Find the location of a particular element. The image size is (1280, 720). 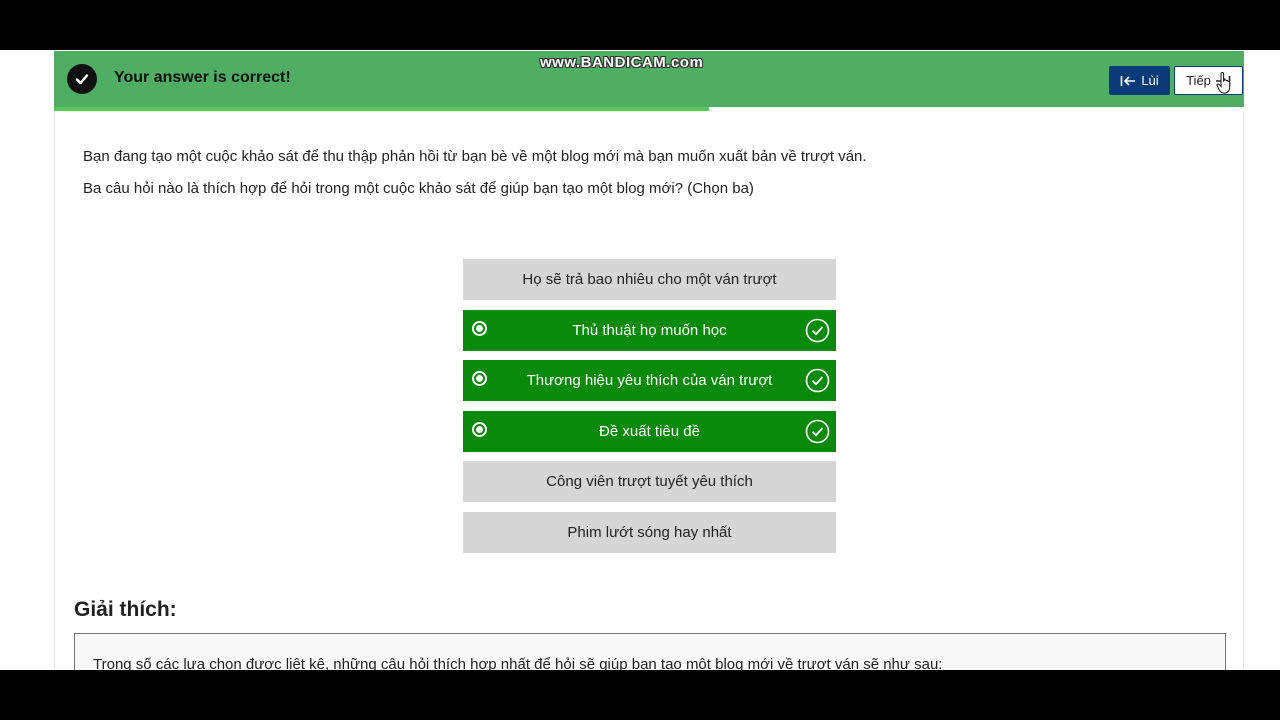

answer-option: Đề xuất tiêu đề is located at coordinates (649, 431).